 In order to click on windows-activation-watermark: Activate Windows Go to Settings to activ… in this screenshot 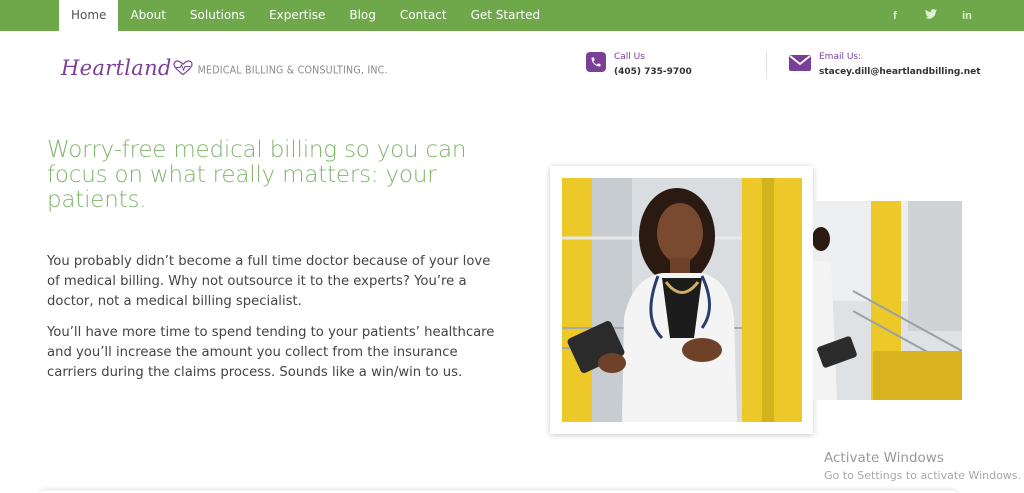, I will do `click(922, 466)`.